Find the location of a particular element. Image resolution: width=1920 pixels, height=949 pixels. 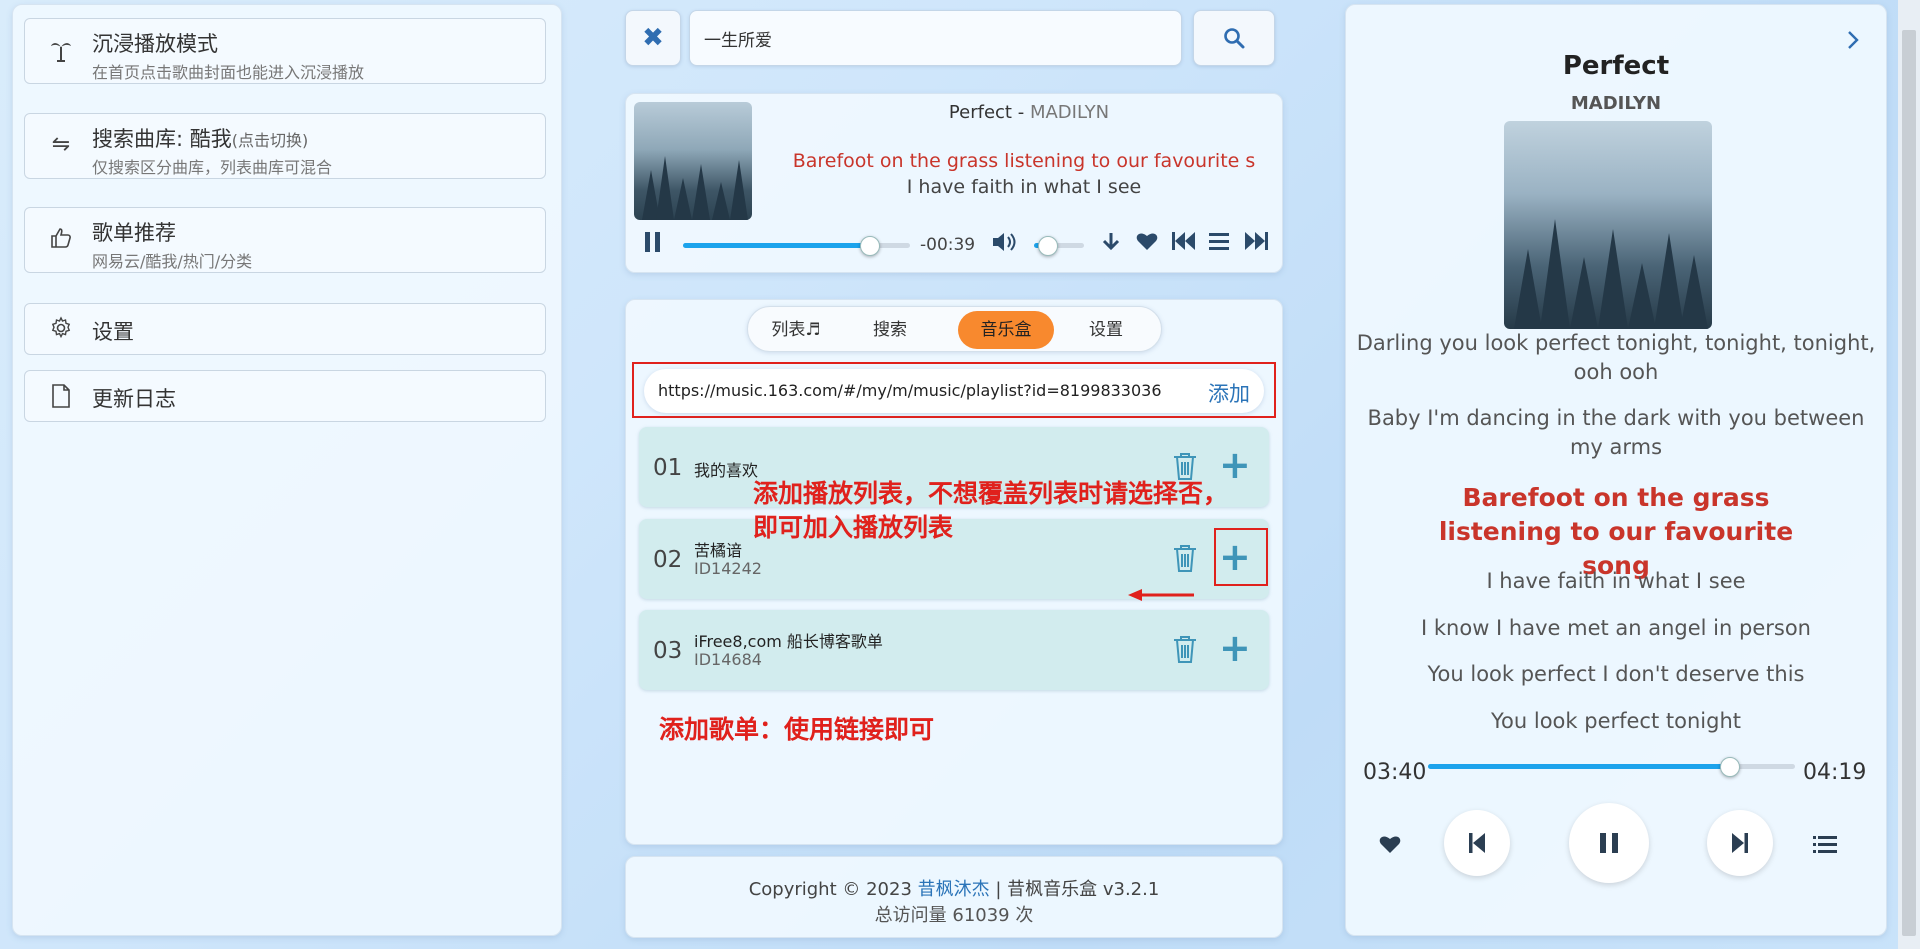

volume-handle is located at coordinates (1047, 246).